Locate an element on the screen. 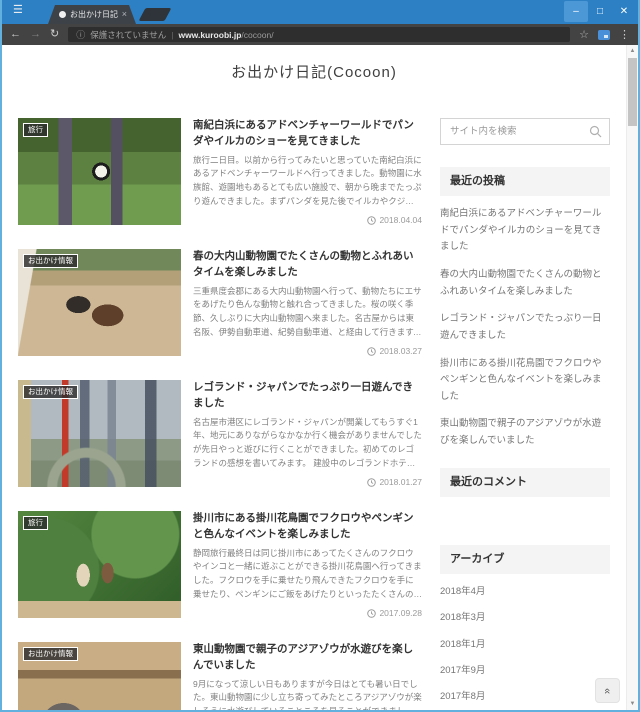 This screenshot has height=712, width=640. maximize-button: □ is located at coordinates (600, 11).